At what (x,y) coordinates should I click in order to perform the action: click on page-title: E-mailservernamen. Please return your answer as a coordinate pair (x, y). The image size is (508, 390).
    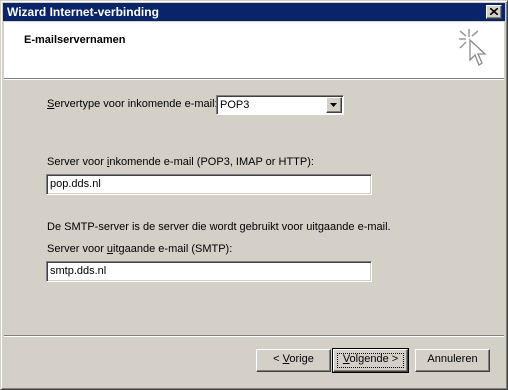
    Looking at the image, I should click on (75, 40).